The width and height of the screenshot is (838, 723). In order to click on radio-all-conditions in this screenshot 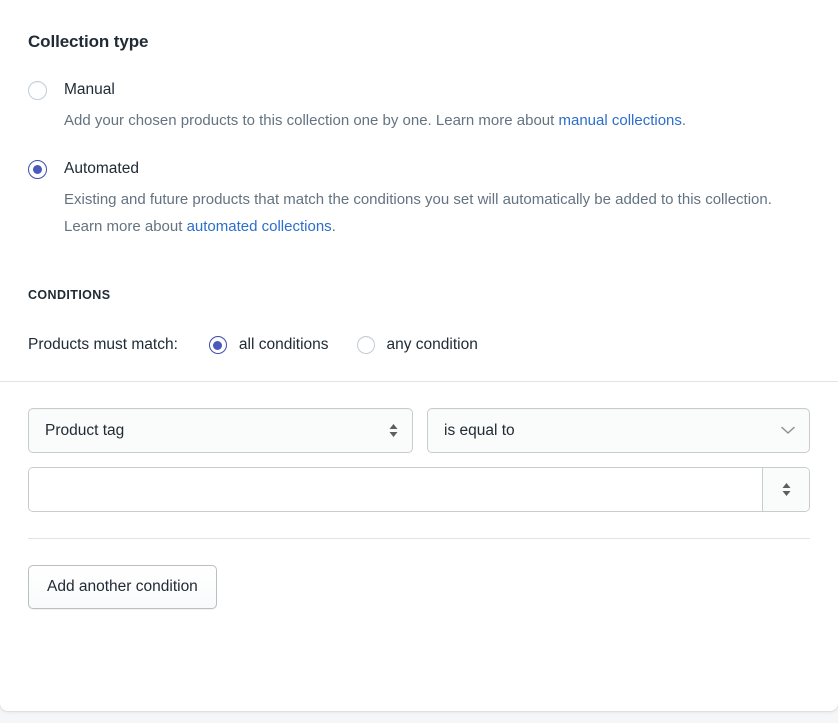, I will do `click(217, 345)`.